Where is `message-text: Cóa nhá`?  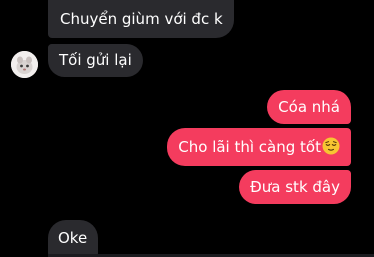 message-text: Cóa nhá is located at coordinates (309, 107).